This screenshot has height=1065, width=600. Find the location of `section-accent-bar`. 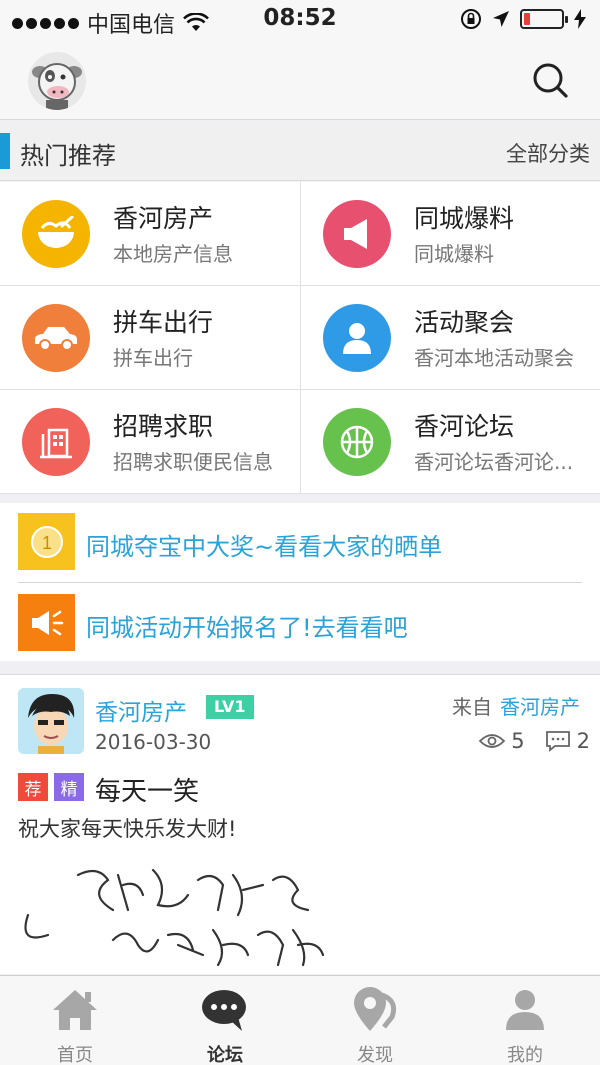

section-accent-bar is located at coordinates (5, 151).